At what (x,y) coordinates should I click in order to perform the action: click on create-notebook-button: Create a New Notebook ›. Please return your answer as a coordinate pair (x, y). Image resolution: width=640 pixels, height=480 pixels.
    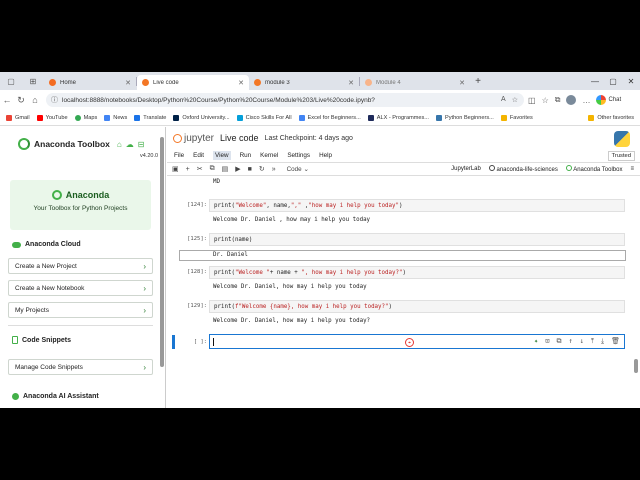
    Looking at the image, I should click on (80, 288).